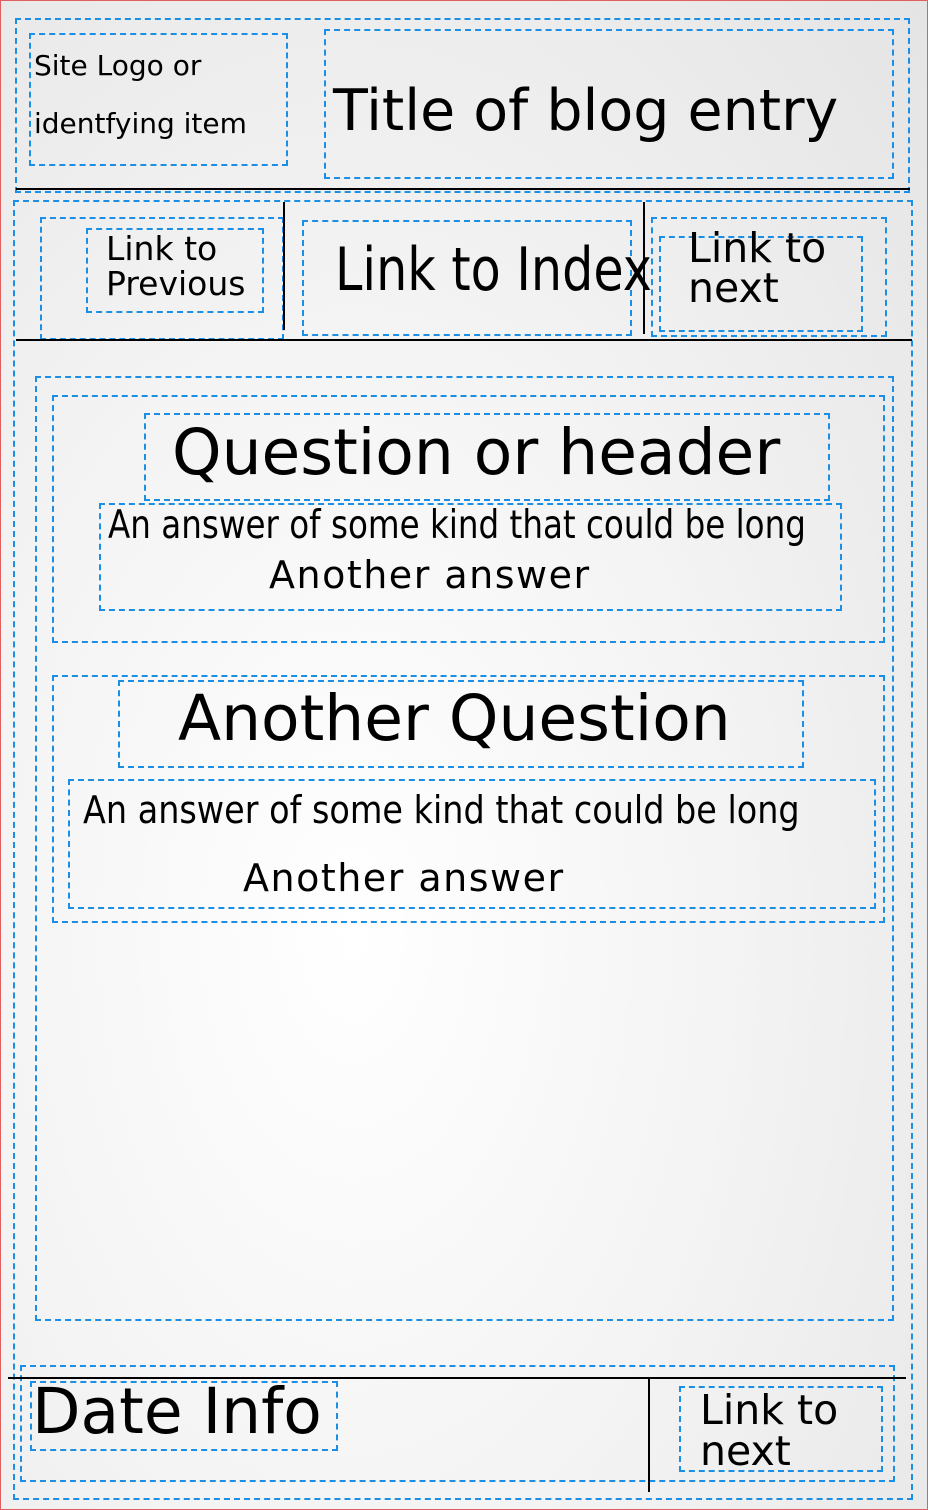 The image size is (928, 1510). What do you see at coordinates (464, 340) in the screenshot?
I see `nav-divider-bottom` at bounding box center [464, 340].